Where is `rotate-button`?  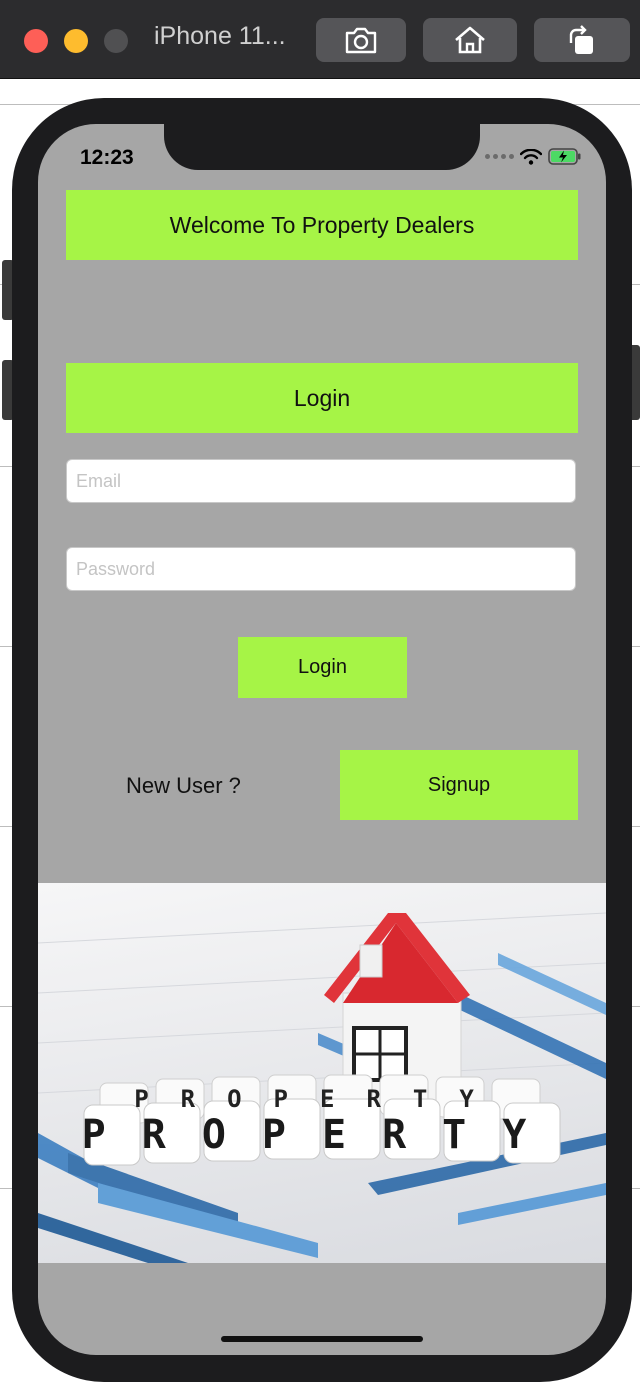
rotate-button is located at coordinates (582, 40).